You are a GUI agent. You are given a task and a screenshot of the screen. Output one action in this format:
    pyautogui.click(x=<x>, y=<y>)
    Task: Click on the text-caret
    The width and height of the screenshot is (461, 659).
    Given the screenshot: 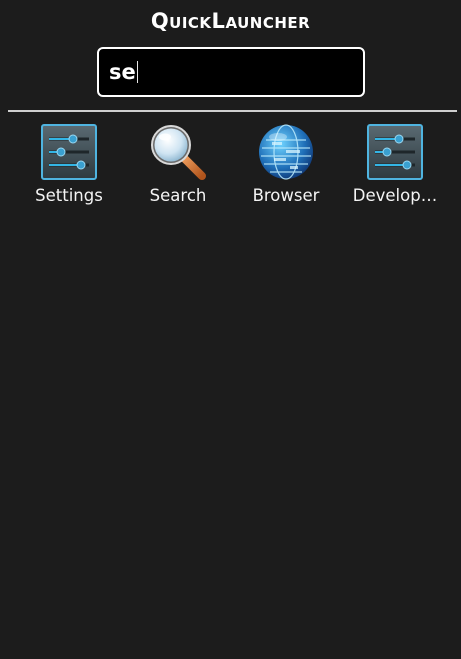 What is the action you would take?
    pyautogui.click(x=137, y=72)
    